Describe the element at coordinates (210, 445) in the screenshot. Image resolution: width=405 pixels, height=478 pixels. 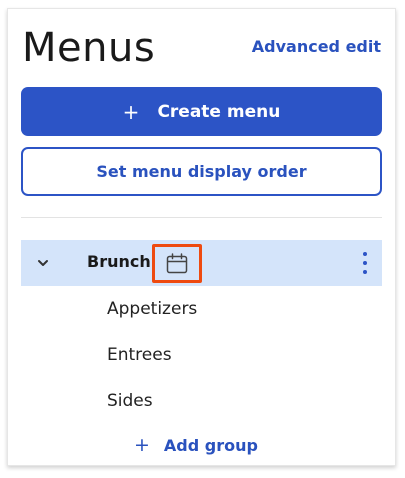
I see `add-group-label: Add group` at that location.